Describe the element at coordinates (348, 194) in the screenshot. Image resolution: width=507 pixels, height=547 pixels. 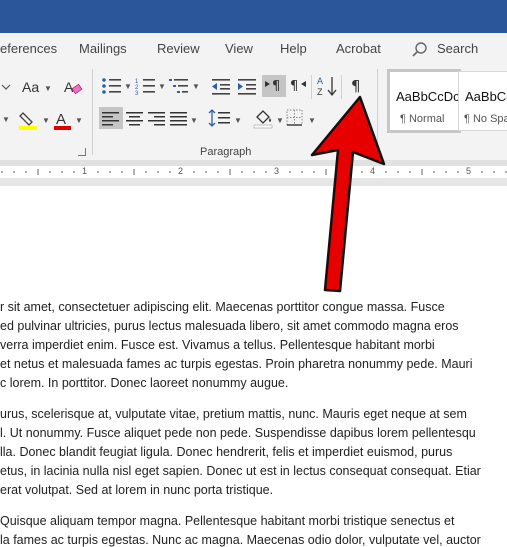
I see `annotation-arrow-icon` at that location.